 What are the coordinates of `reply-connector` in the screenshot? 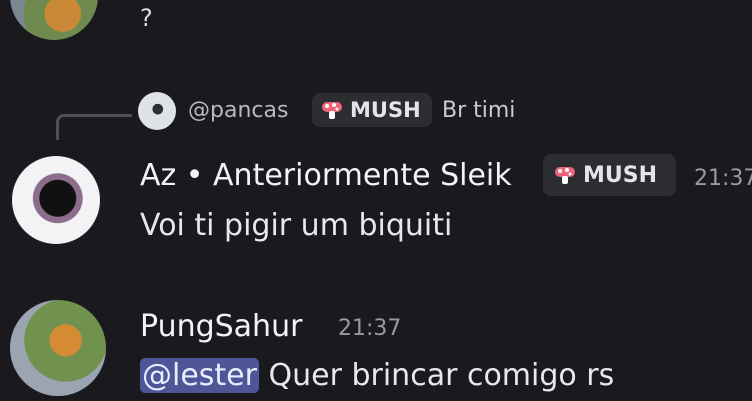 It's located at (94, 127).